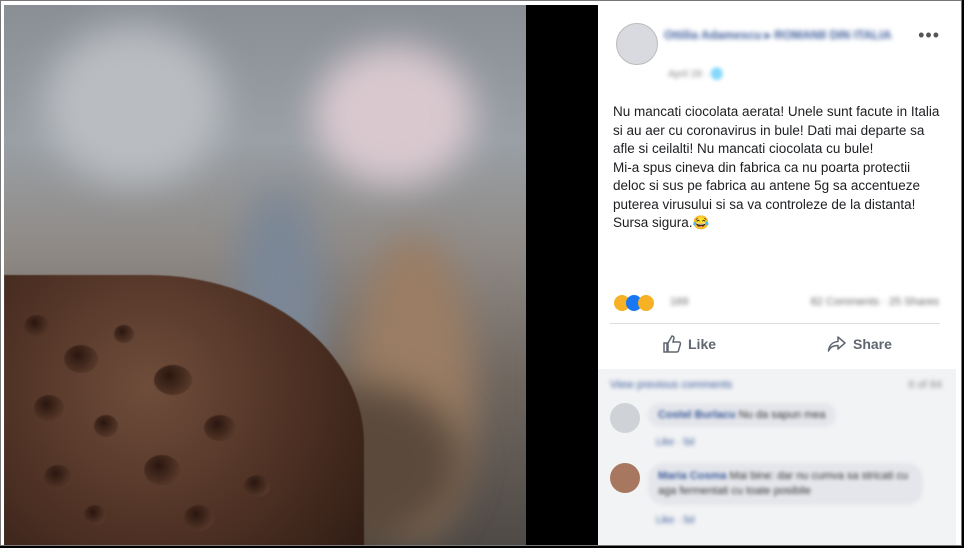 This screenshot has width=964, height=548. What do you see at coordinates (646, 303) in the screenshot?
I see `wow-reaction-icon` at bounding box center [646, 303].